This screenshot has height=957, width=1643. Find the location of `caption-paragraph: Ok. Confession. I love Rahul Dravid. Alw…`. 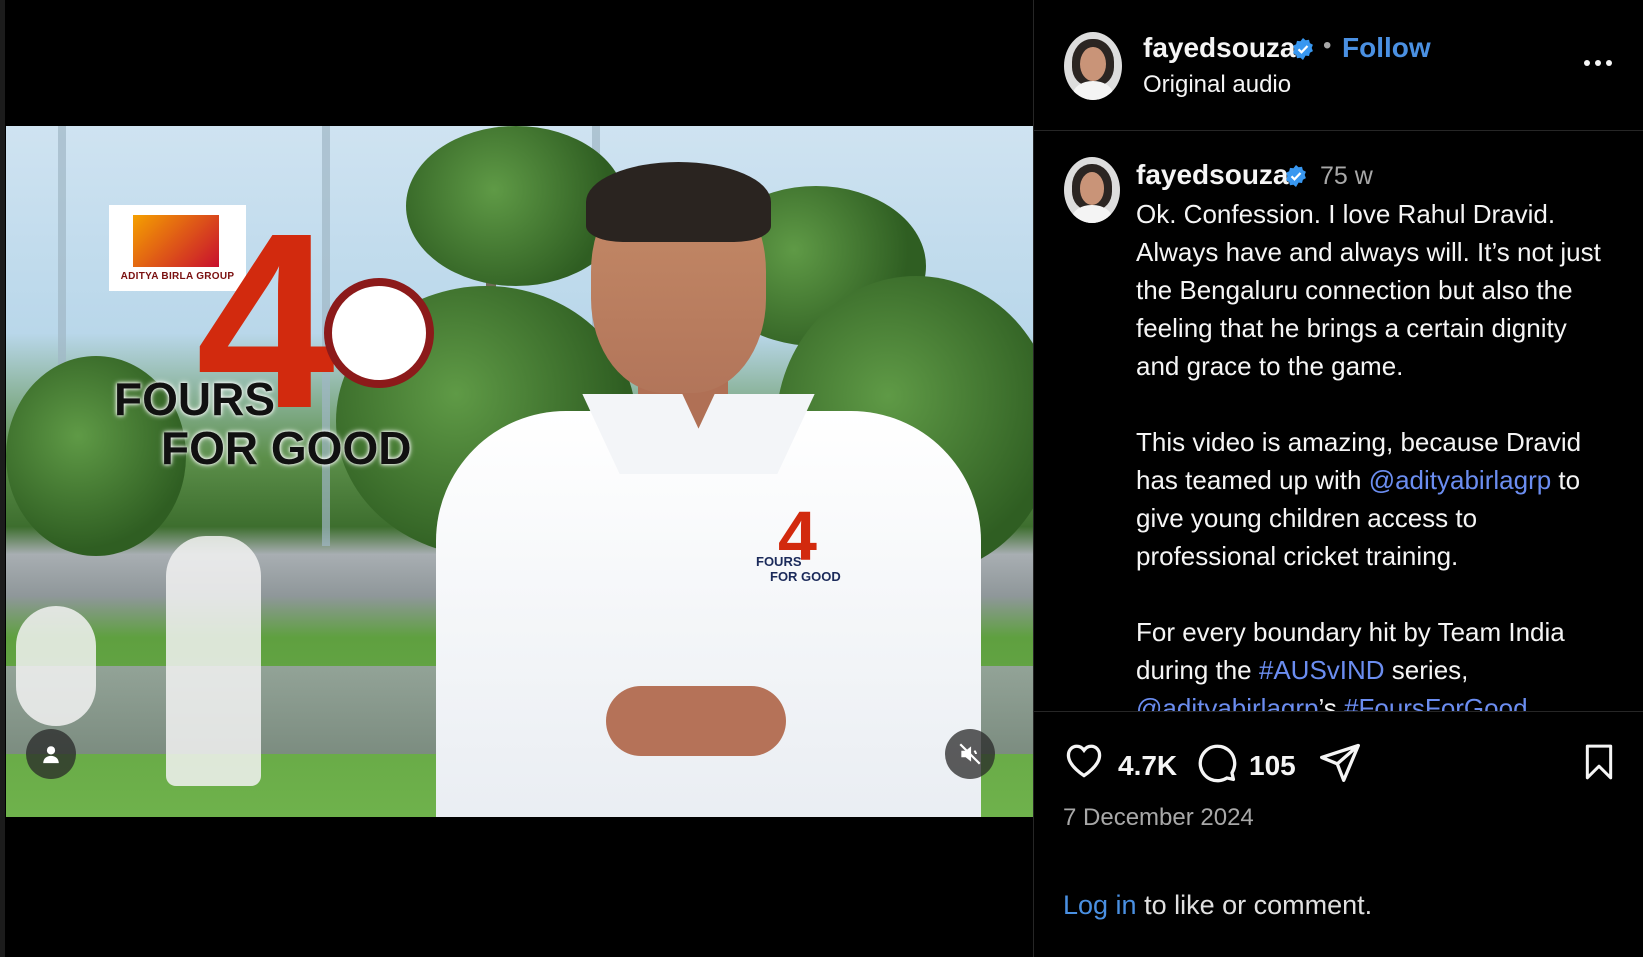

caption-paragraph: Ok. Confession. I love Rahul Dravid. Alw… is located at coordinates (1368, 290).